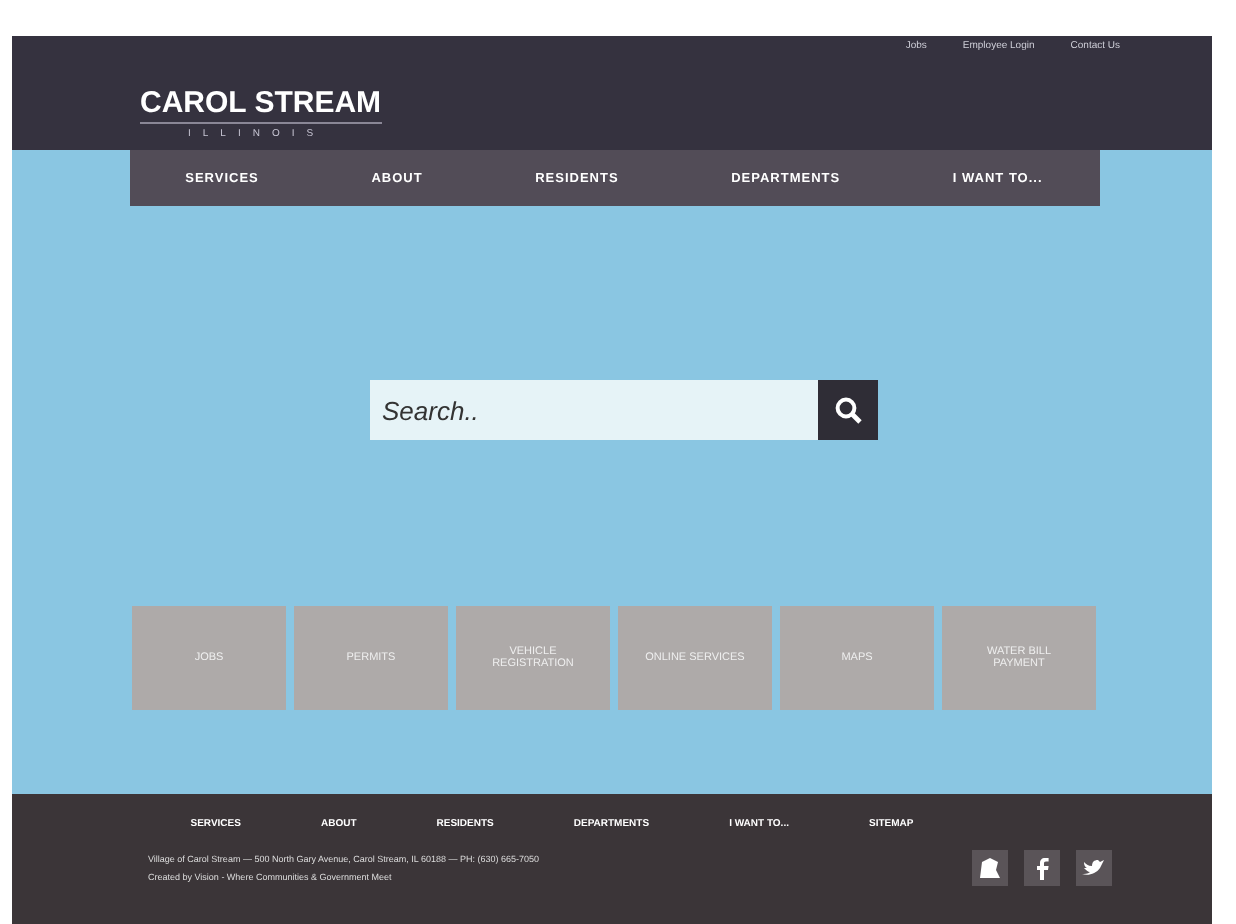 Image resolution: width=1236 pixels, height=924 pixels. Describe the element at coordinates (594, 410) in the screenshot. I see `search-field: Search..` at that location.